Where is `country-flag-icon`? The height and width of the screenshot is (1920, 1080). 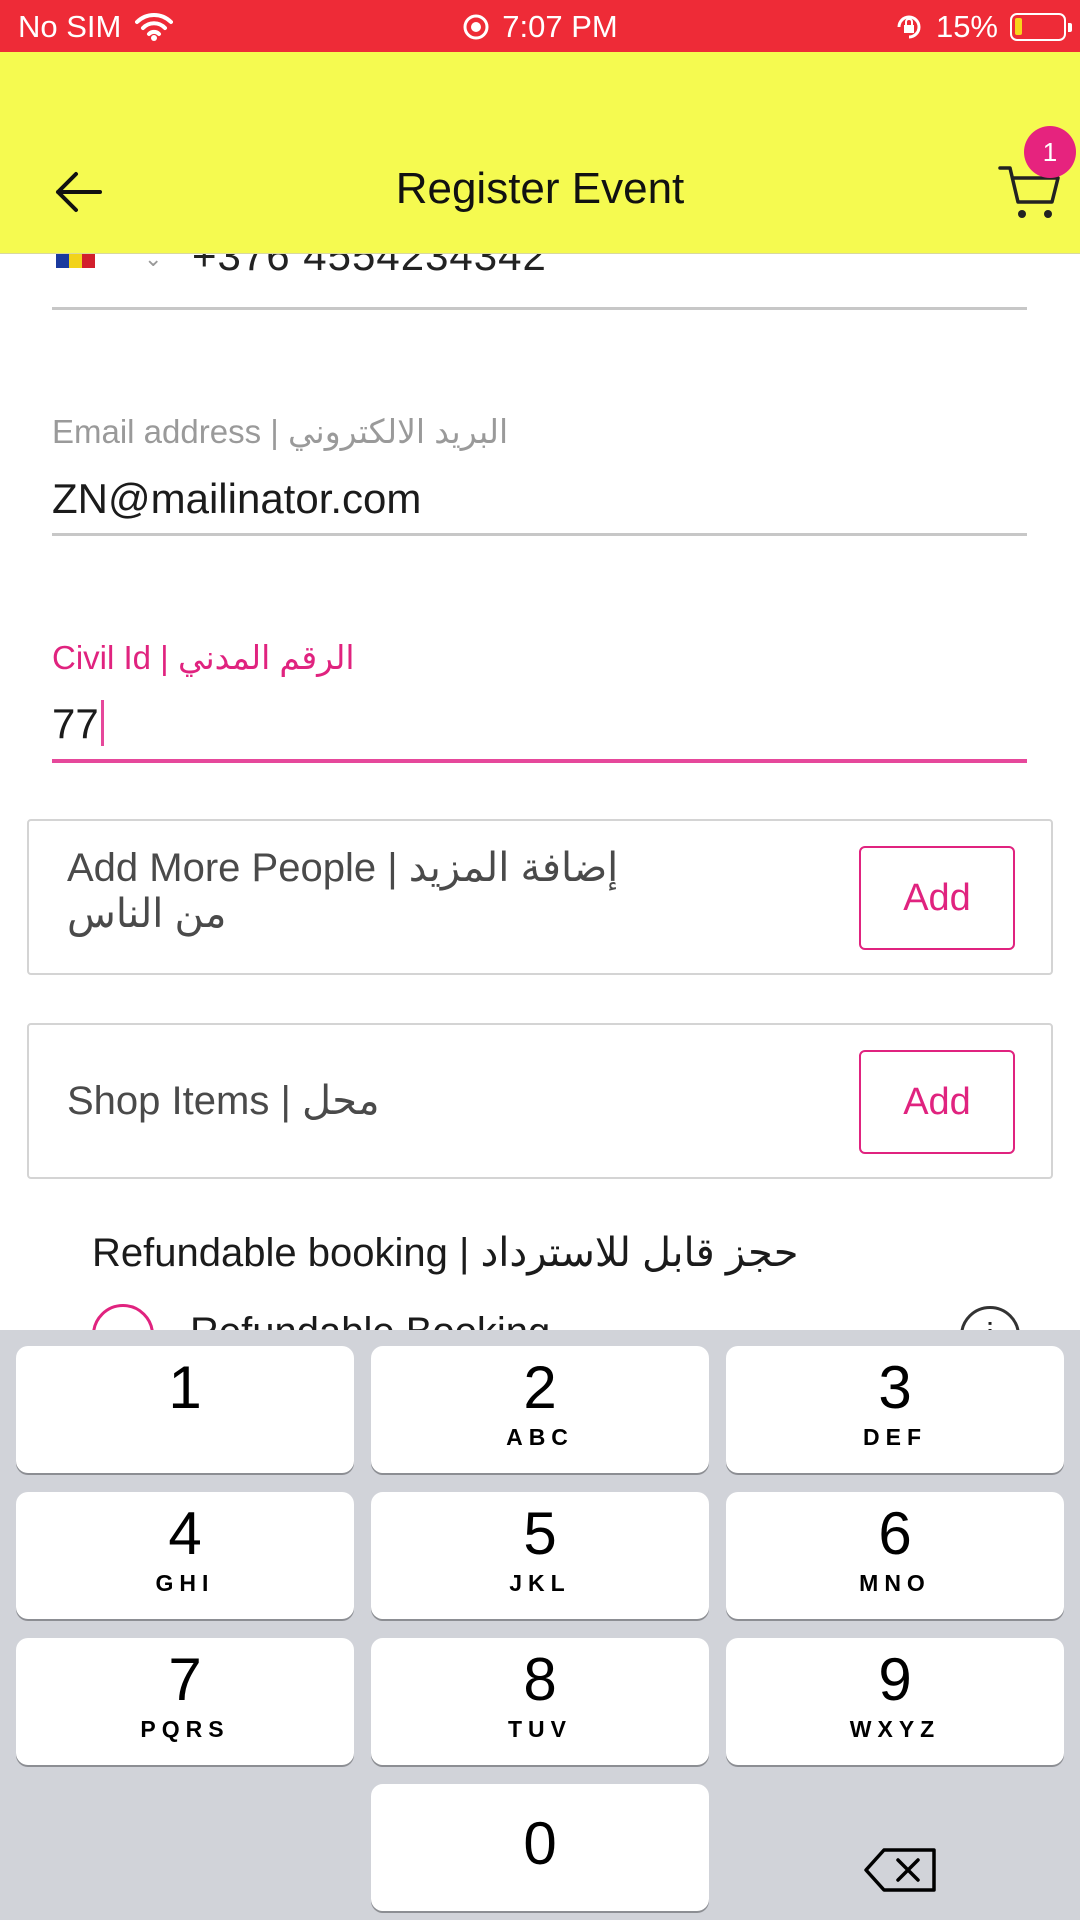 country-flag-icon is located at coordinates (76, 261).